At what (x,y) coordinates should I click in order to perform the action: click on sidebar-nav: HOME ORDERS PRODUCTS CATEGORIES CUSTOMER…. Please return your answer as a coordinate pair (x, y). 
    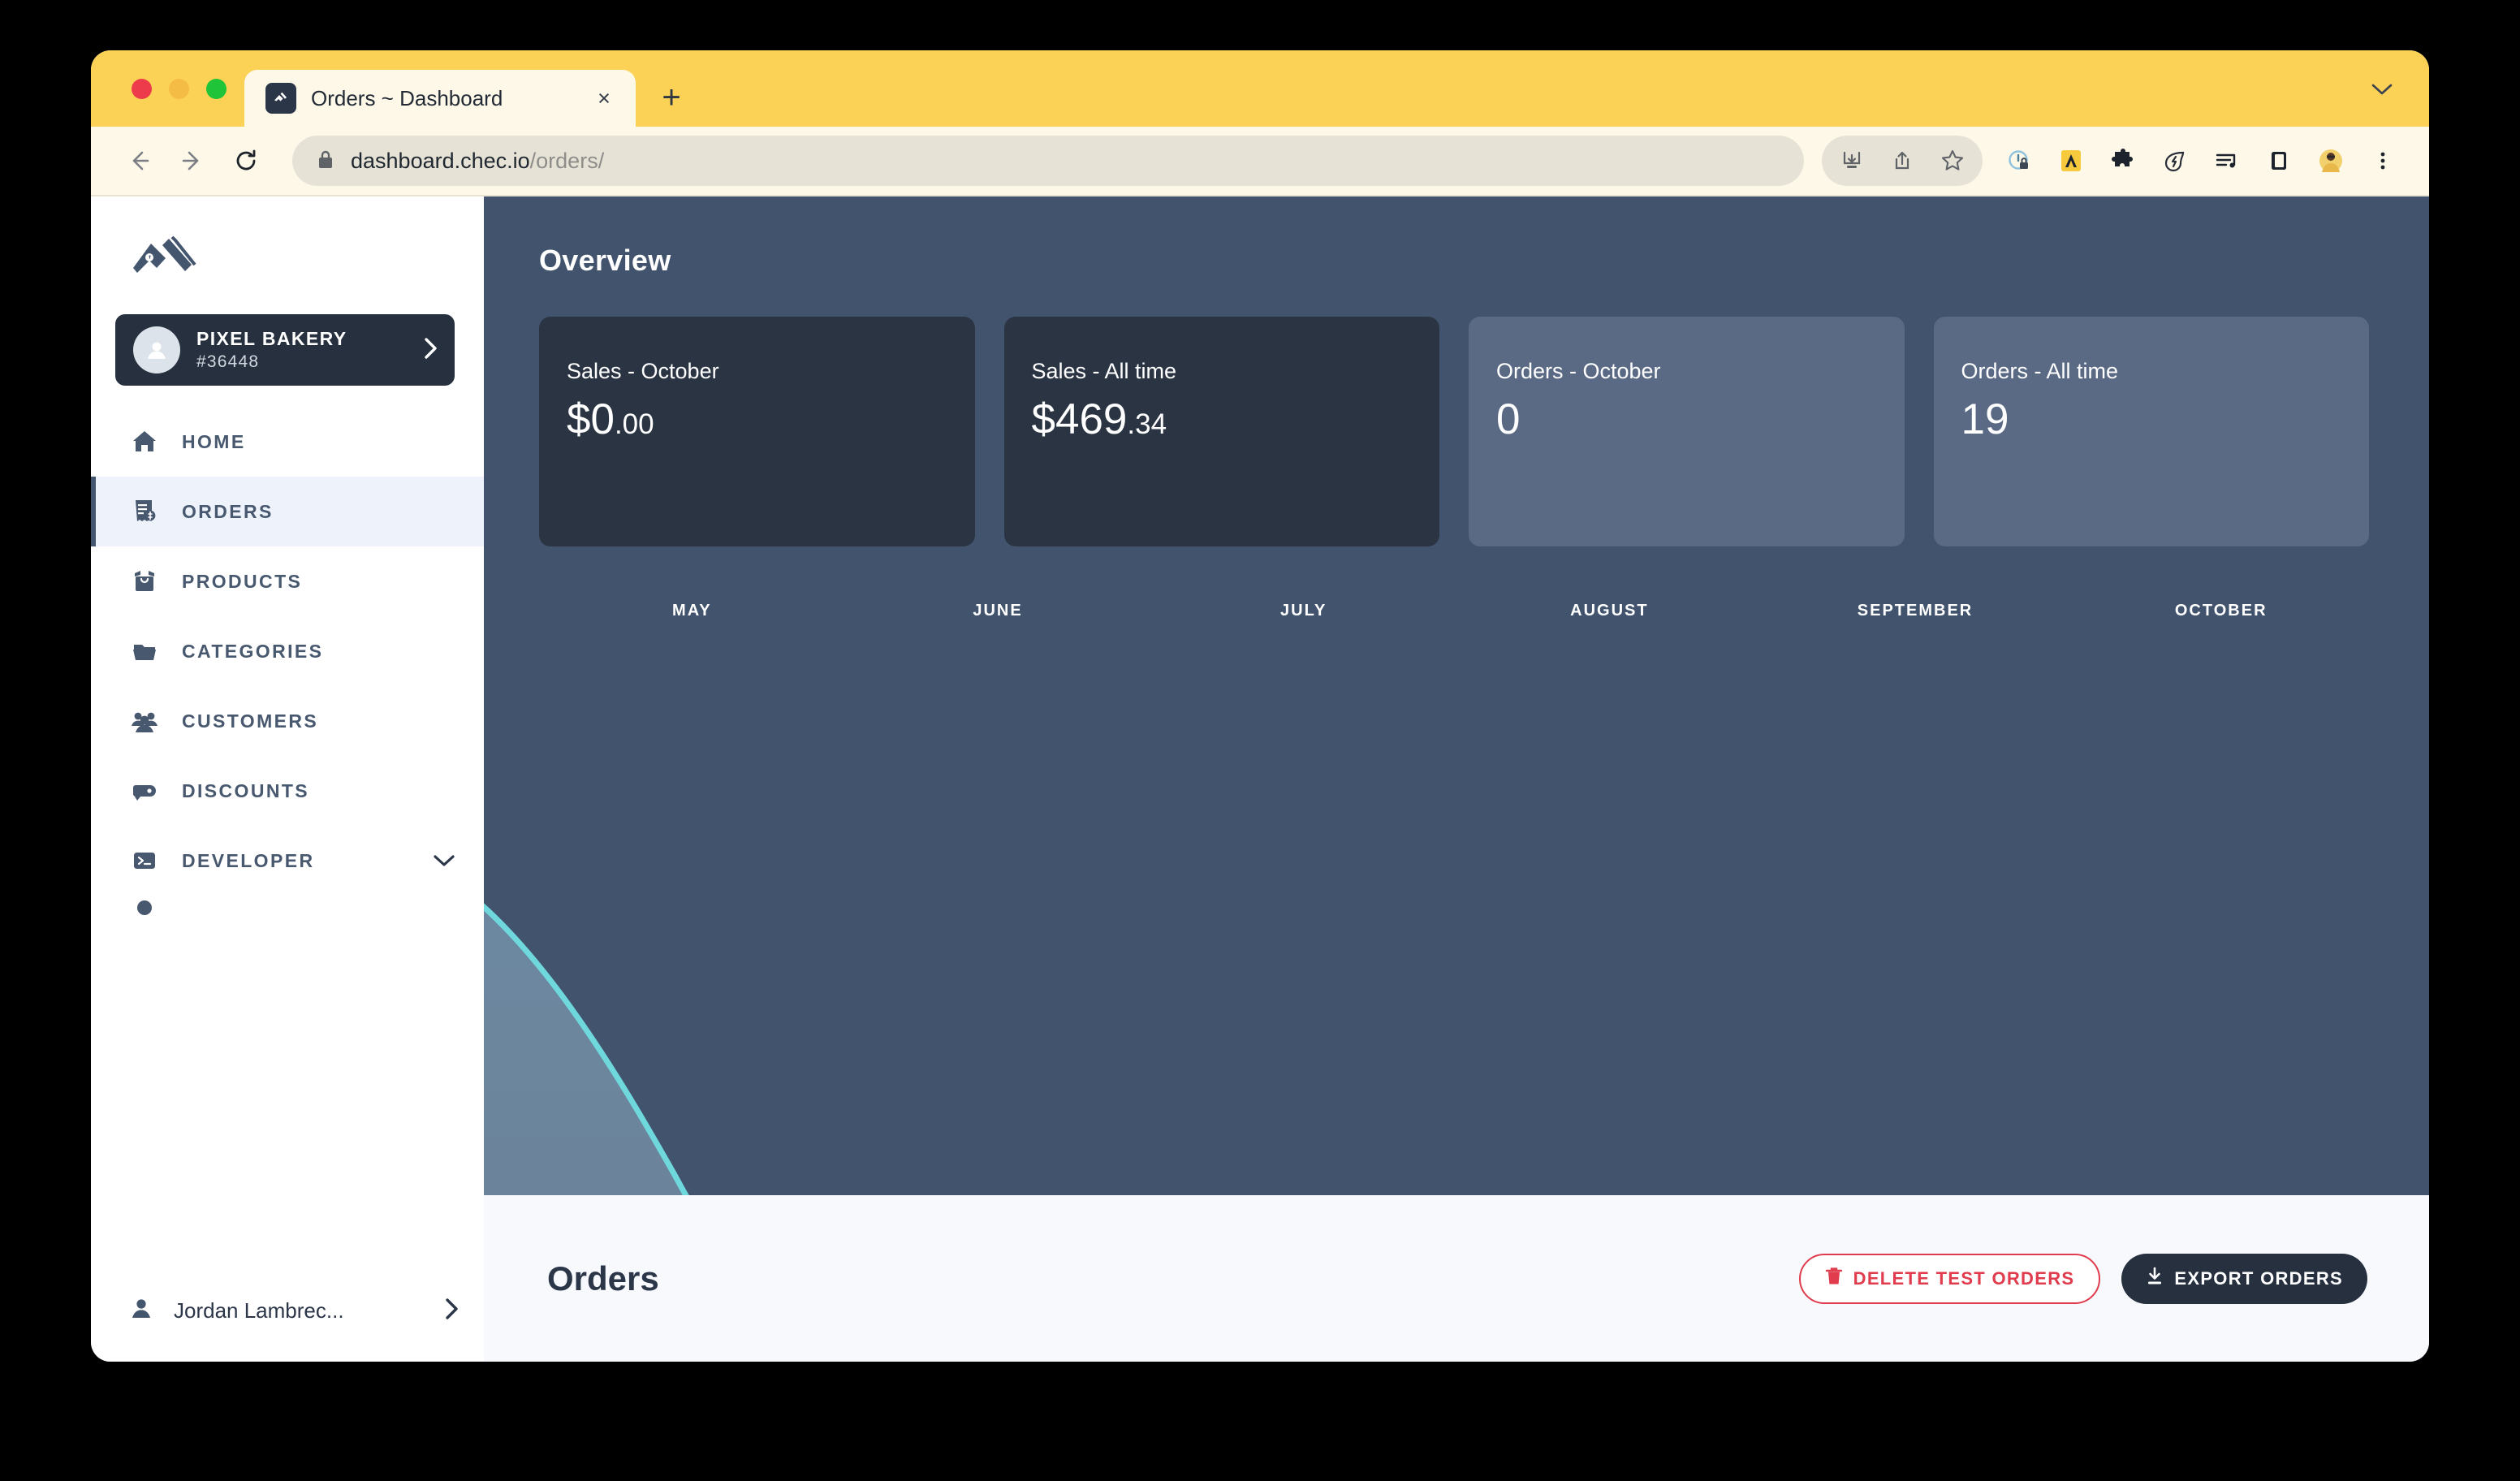
    Looking at the image, I should click on (287, 851).